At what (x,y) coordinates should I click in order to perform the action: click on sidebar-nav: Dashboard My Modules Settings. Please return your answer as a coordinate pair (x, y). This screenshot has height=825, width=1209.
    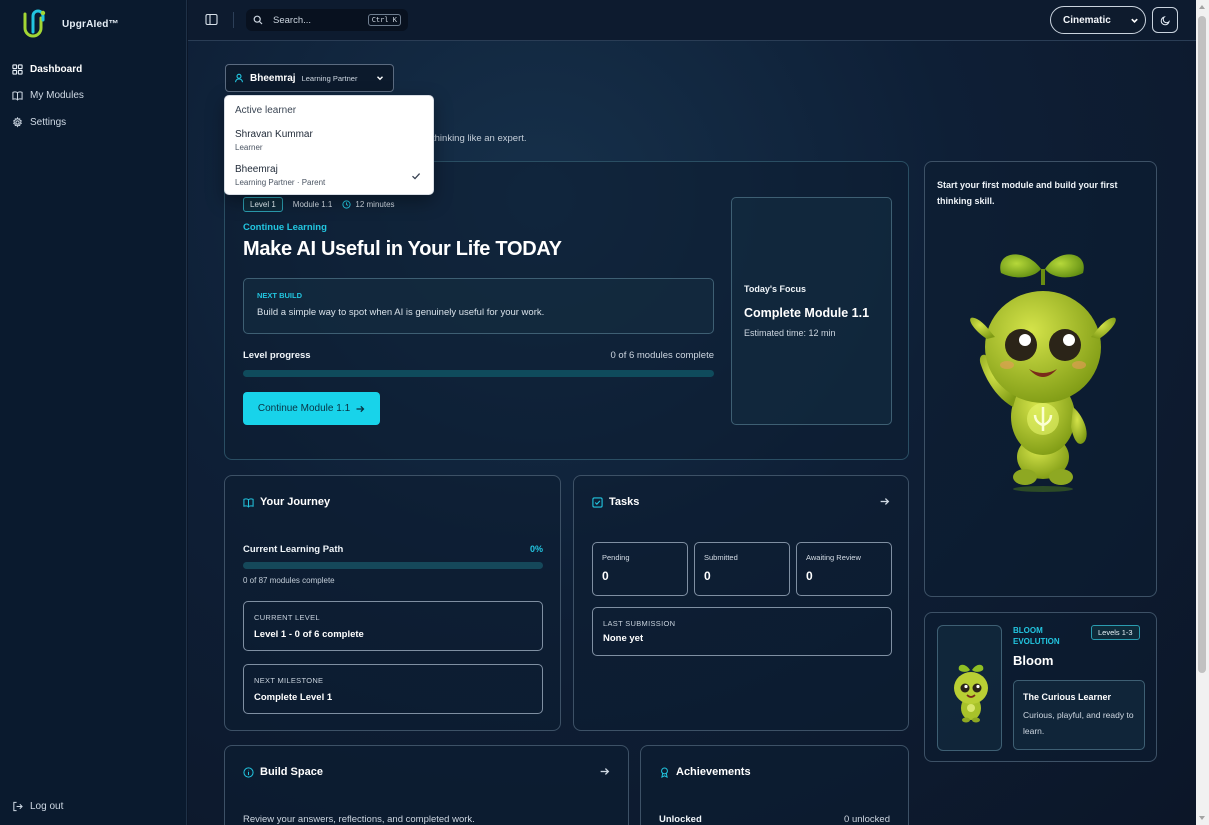
    Looking at the image, I should click on (94, 96).